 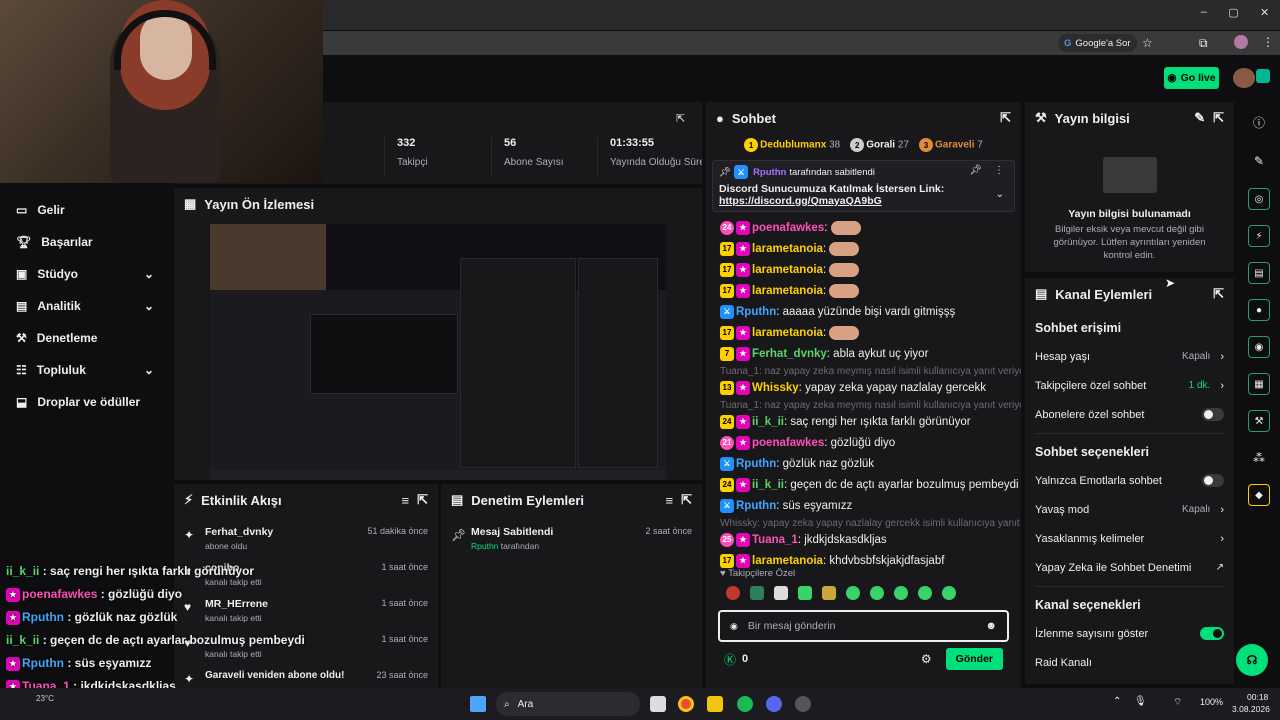 What do you see at coordinates (1252, 660) in the screenshot?
I see `support-button: ☊` at bounding box center [1252, 660].